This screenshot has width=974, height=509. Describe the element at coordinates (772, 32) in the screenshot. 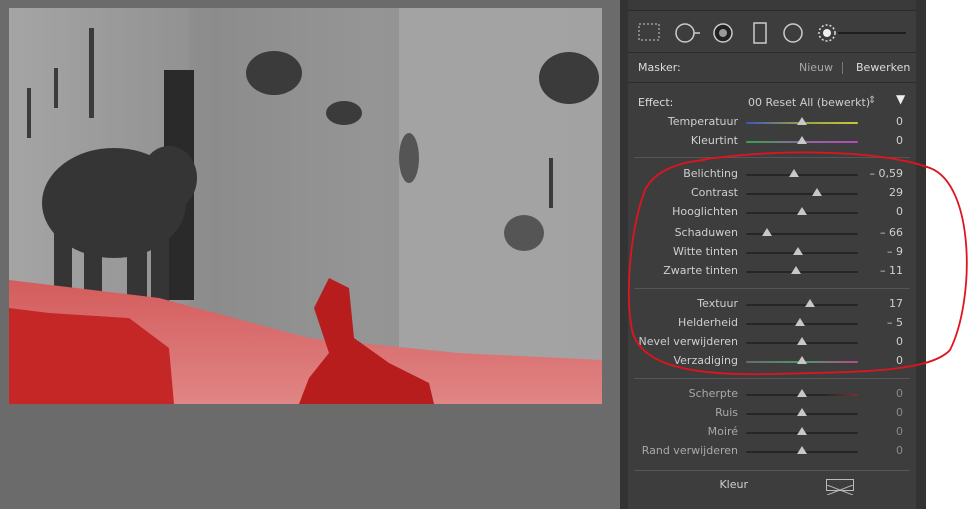

I see `mask-toolbar` at that location.